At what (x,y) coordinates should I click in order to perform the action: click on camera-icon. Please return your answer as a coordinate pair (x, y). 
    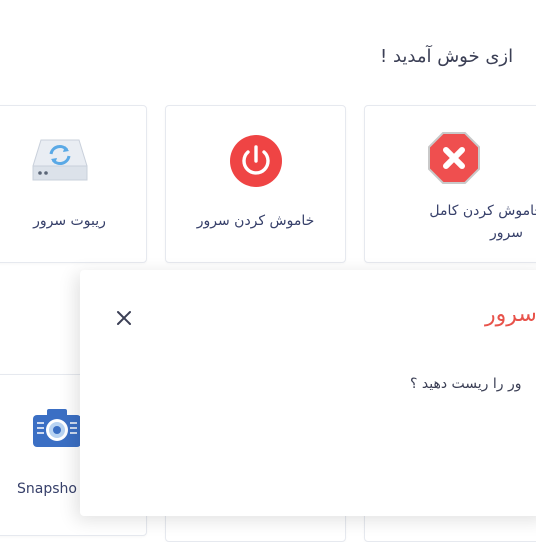
    Looking at the image, I should click on (57, 431).